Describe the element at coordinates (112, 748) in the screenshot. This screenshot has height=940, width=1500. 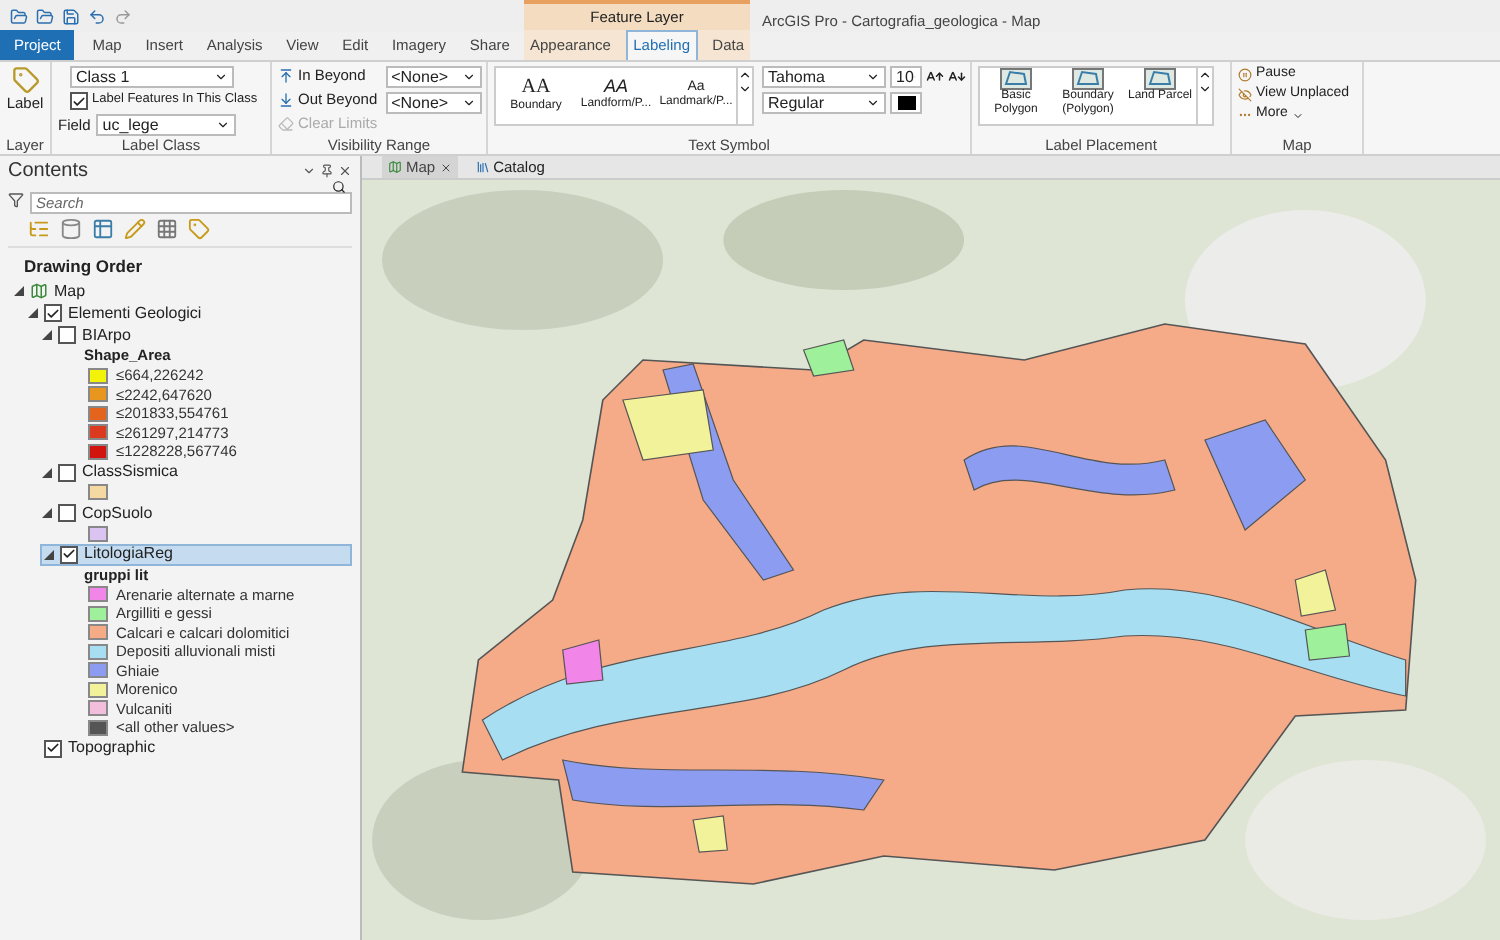
I see `layer-name: Topographic` at that location.